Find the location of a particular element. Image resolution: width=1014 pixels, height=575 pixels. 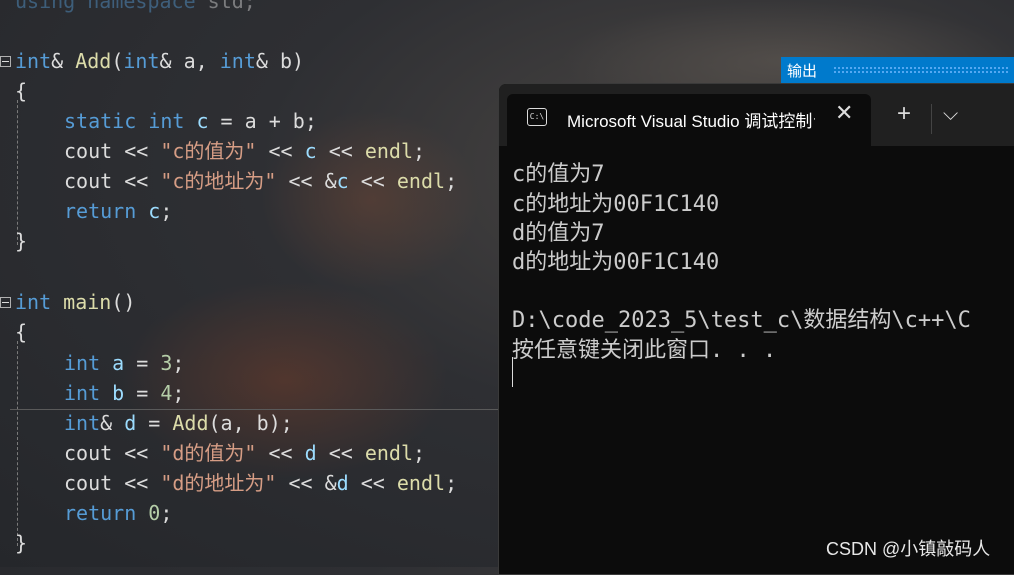

terminal-tab: C:\ Microsoft Visual Studio 调试控制台 ✕ is located at coordinates (689, 120).